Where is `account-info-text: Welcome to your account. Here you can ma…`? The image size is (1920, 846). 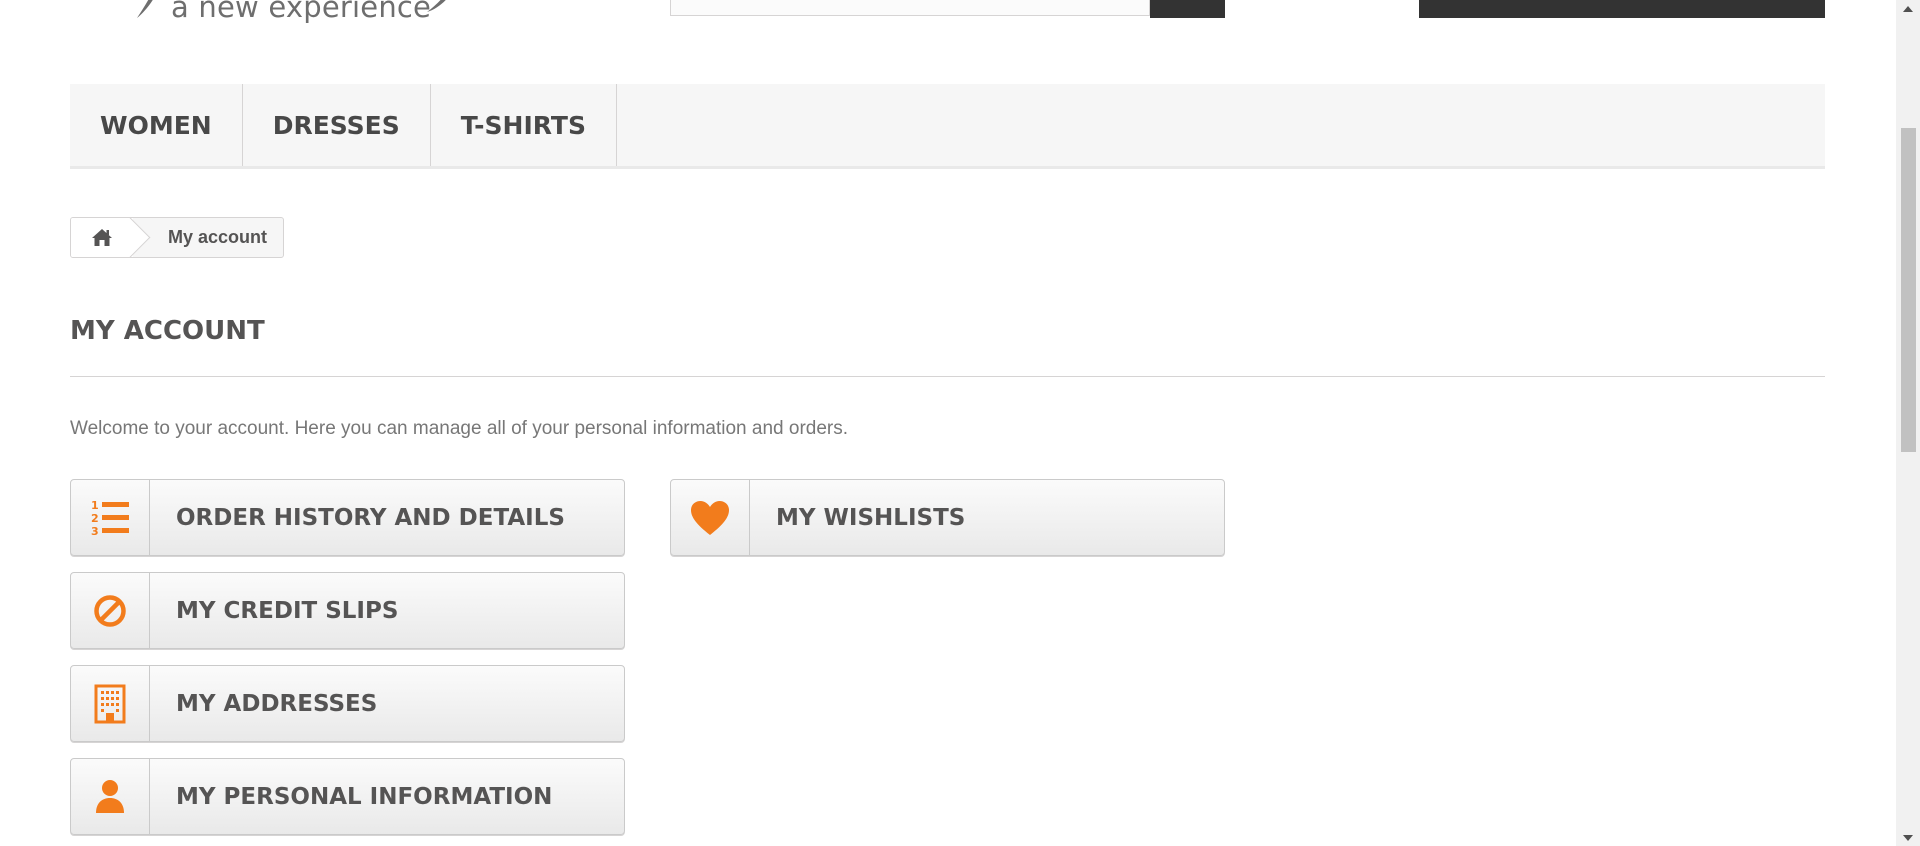 account-info-text: Welcome to your account. Here you can ma… is located at coordinates (459, 428).